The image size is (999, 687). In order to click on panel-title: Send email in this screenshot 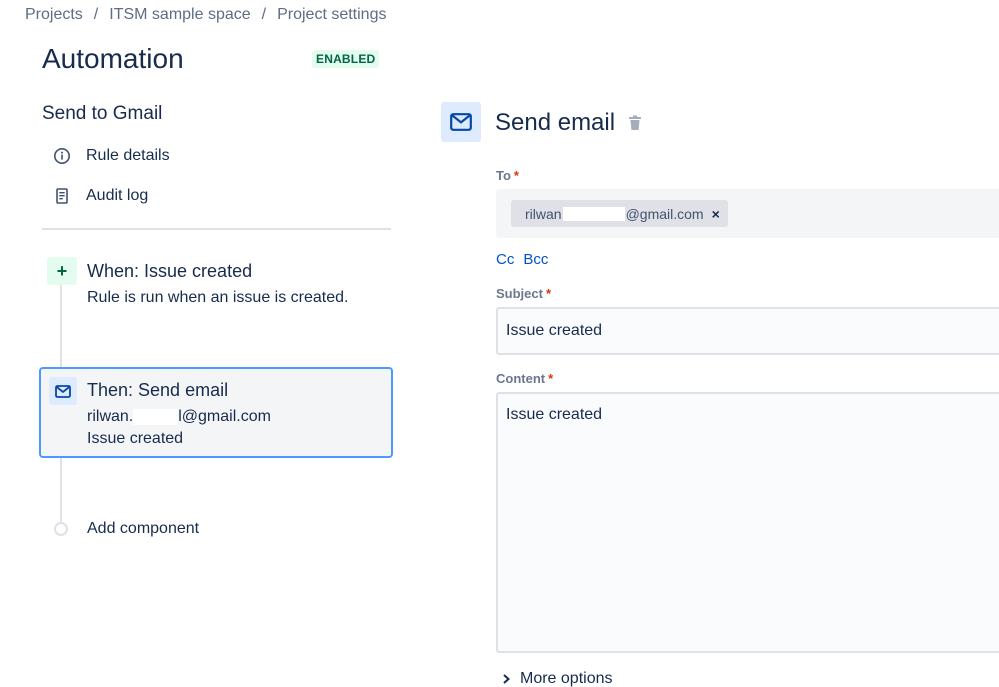, I will do `click(555, 122)`.